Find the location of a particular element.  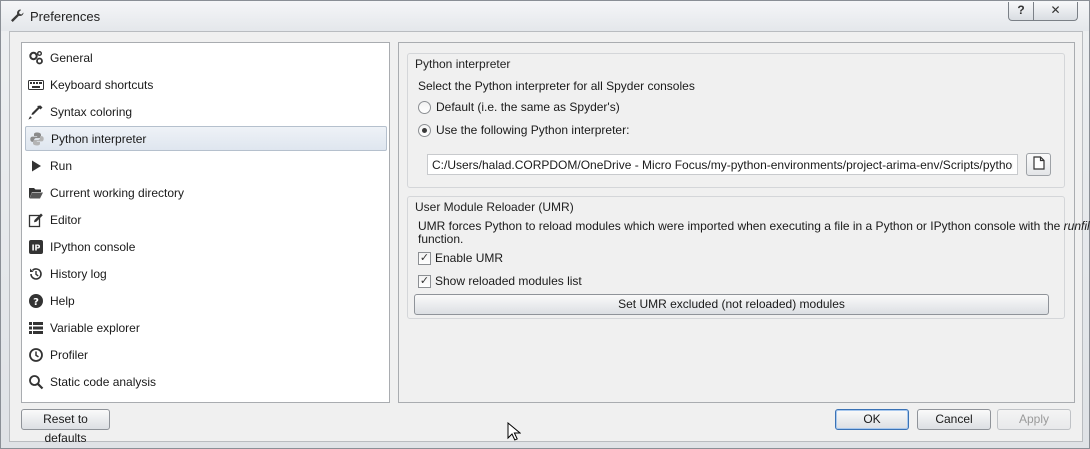

sidebar-item-editor: Editor is located at coordinates (206, 219).